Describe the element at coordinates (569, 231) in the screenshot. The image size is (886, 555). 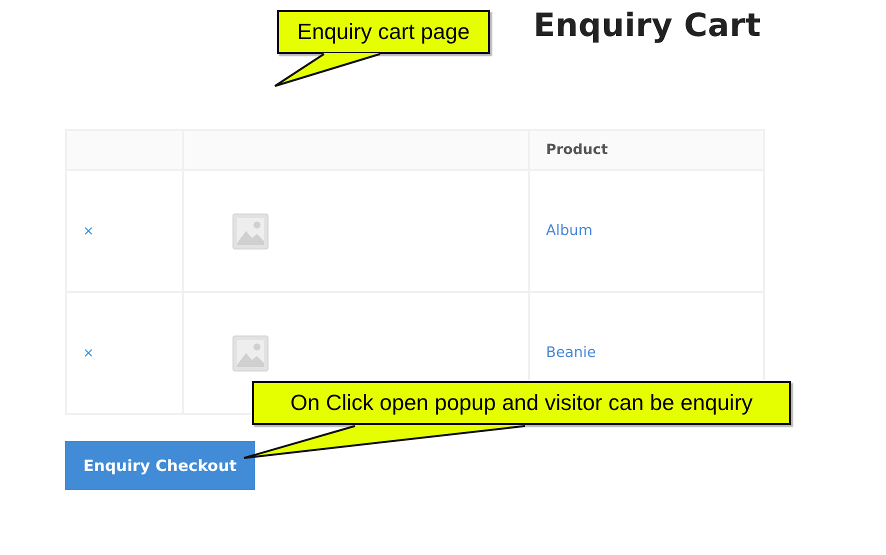
I see `product-link: Album` at that location.